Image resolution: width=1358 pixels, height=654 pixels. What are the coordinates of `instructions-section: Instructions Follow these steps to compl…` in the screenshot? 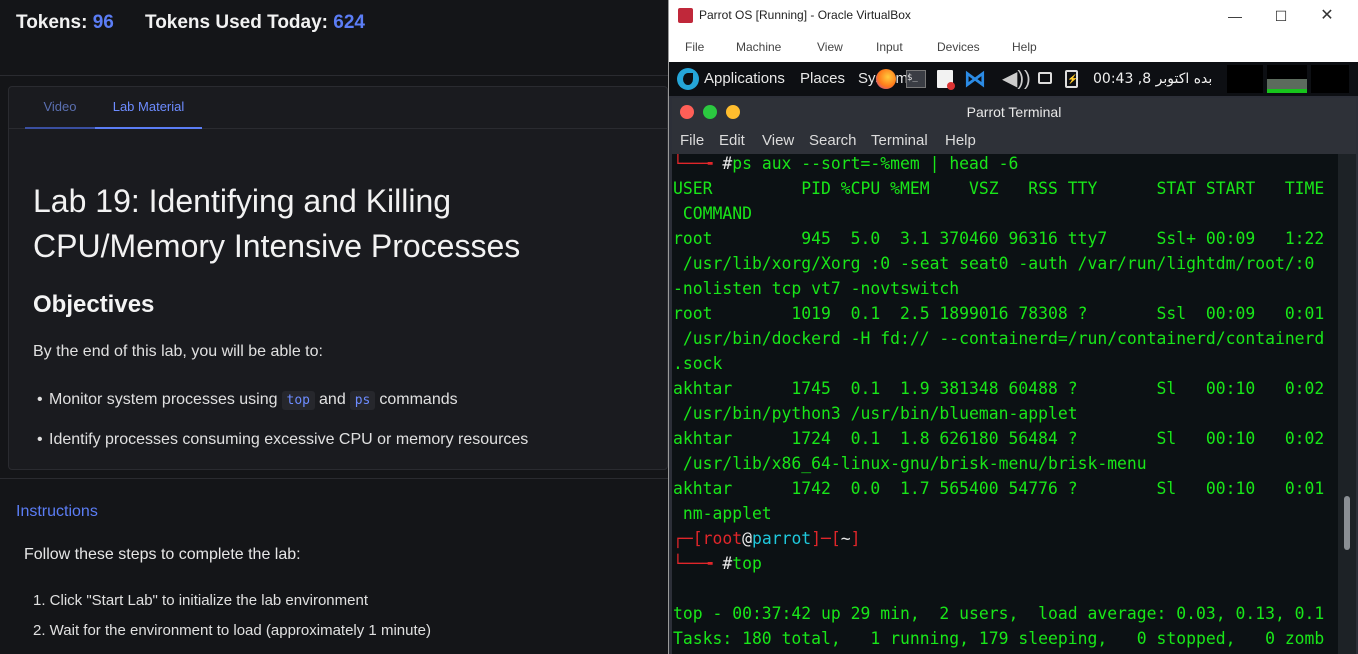 It's located at (334, 566).